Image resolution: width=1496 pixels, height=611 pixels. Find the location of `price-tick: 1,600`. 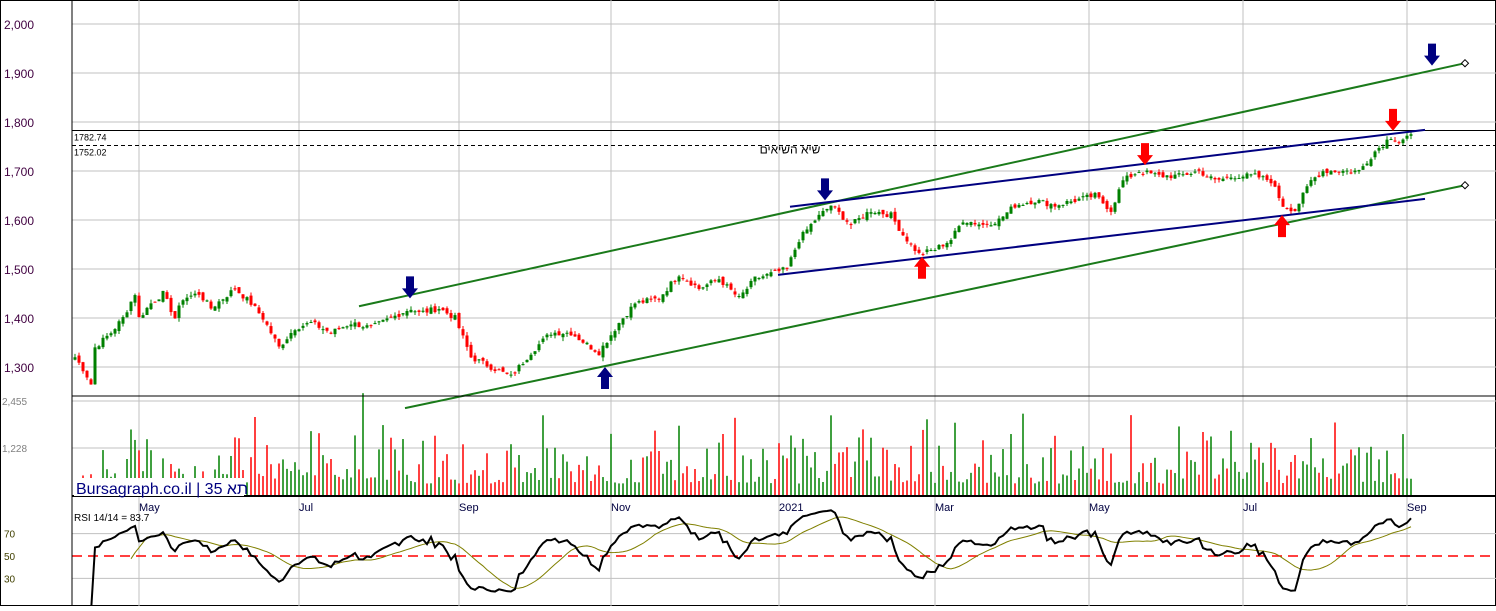

price-tick: 1,600 is located at coordinates (19, 221).